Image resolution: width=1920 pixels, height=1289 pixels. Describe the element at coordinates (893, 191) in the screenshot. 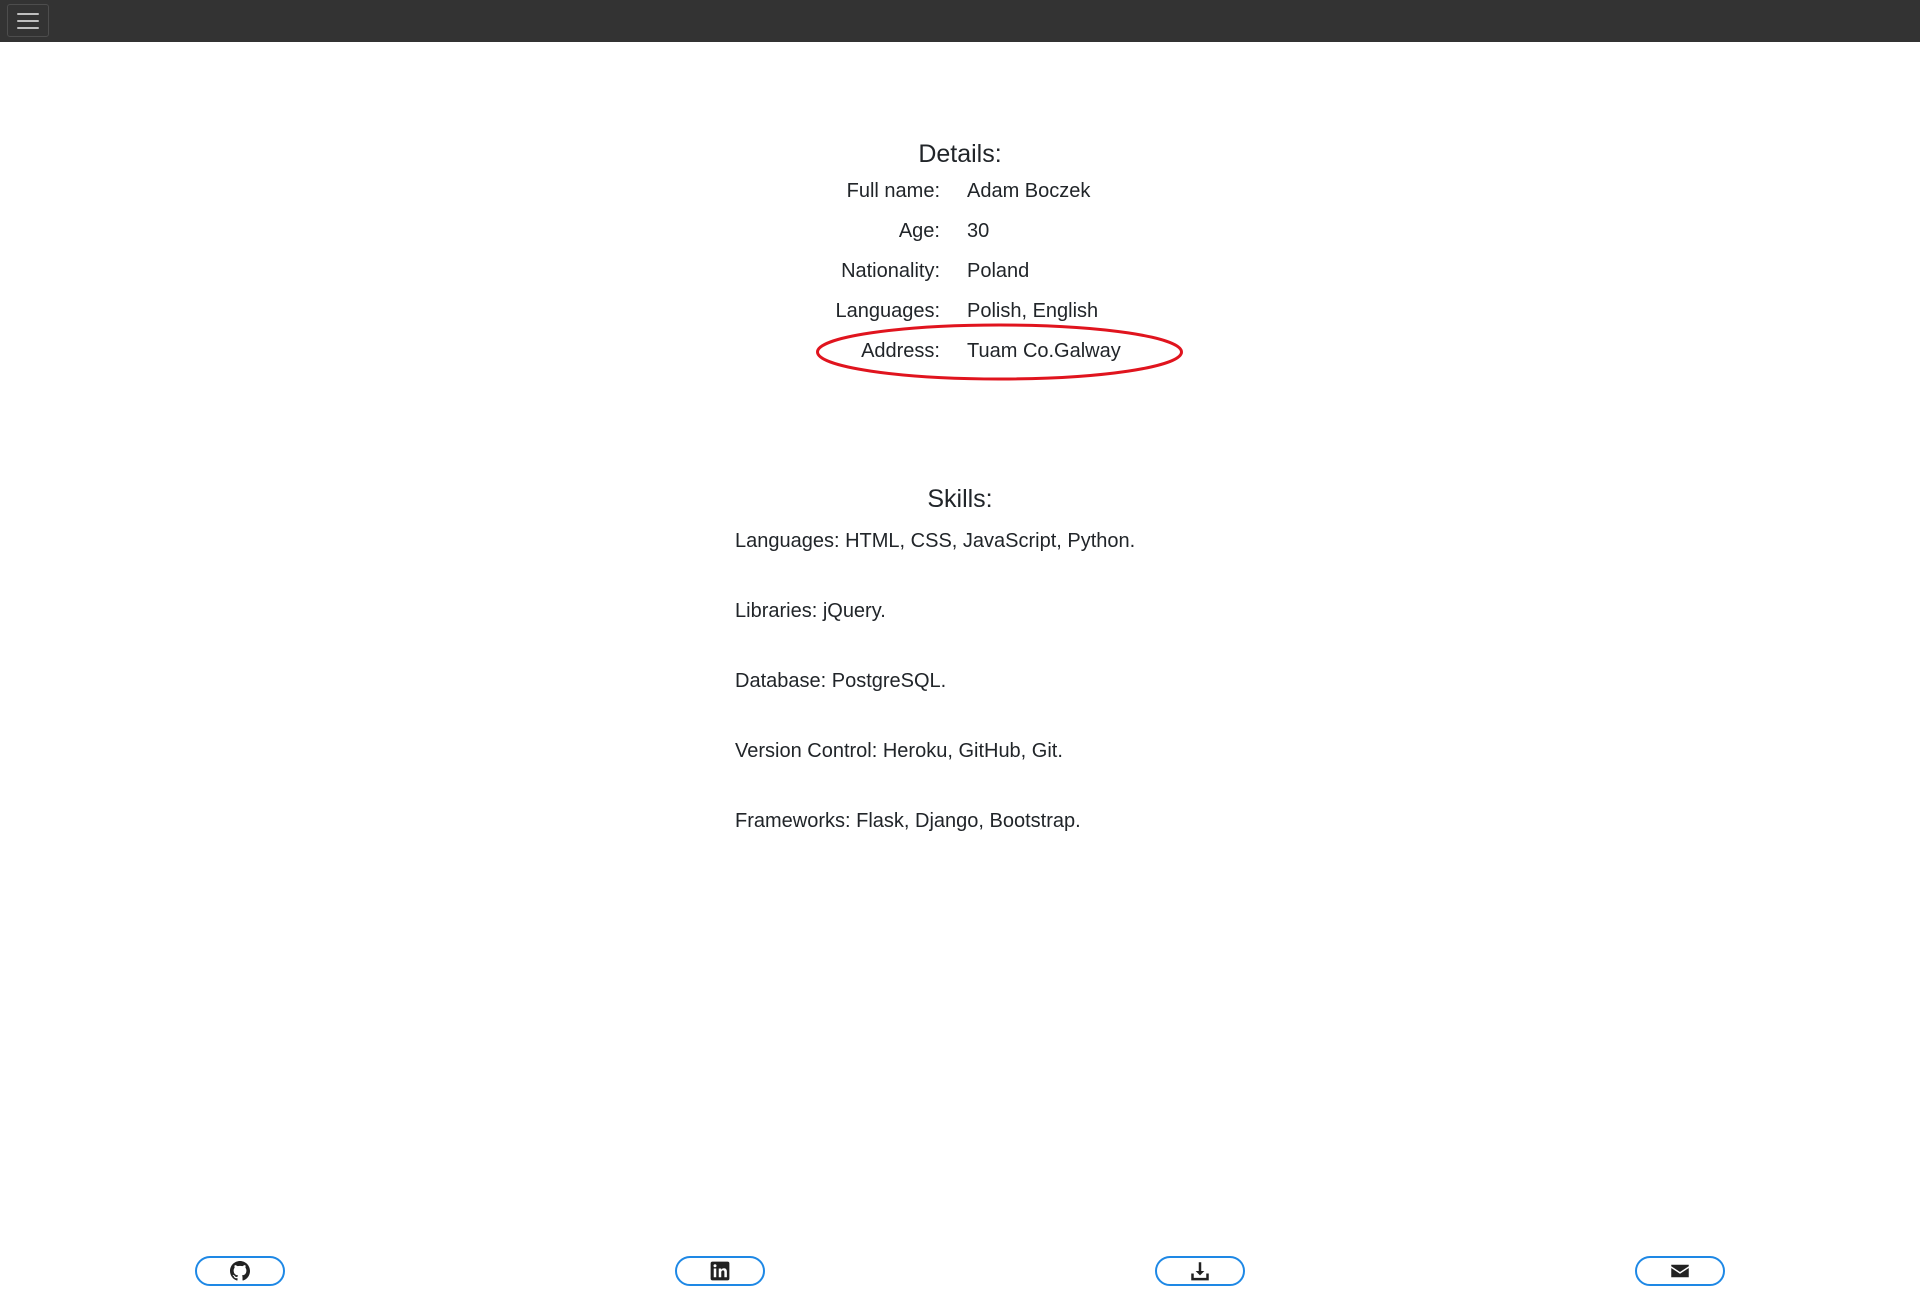

I see `detail-label: Full name:` at that location.